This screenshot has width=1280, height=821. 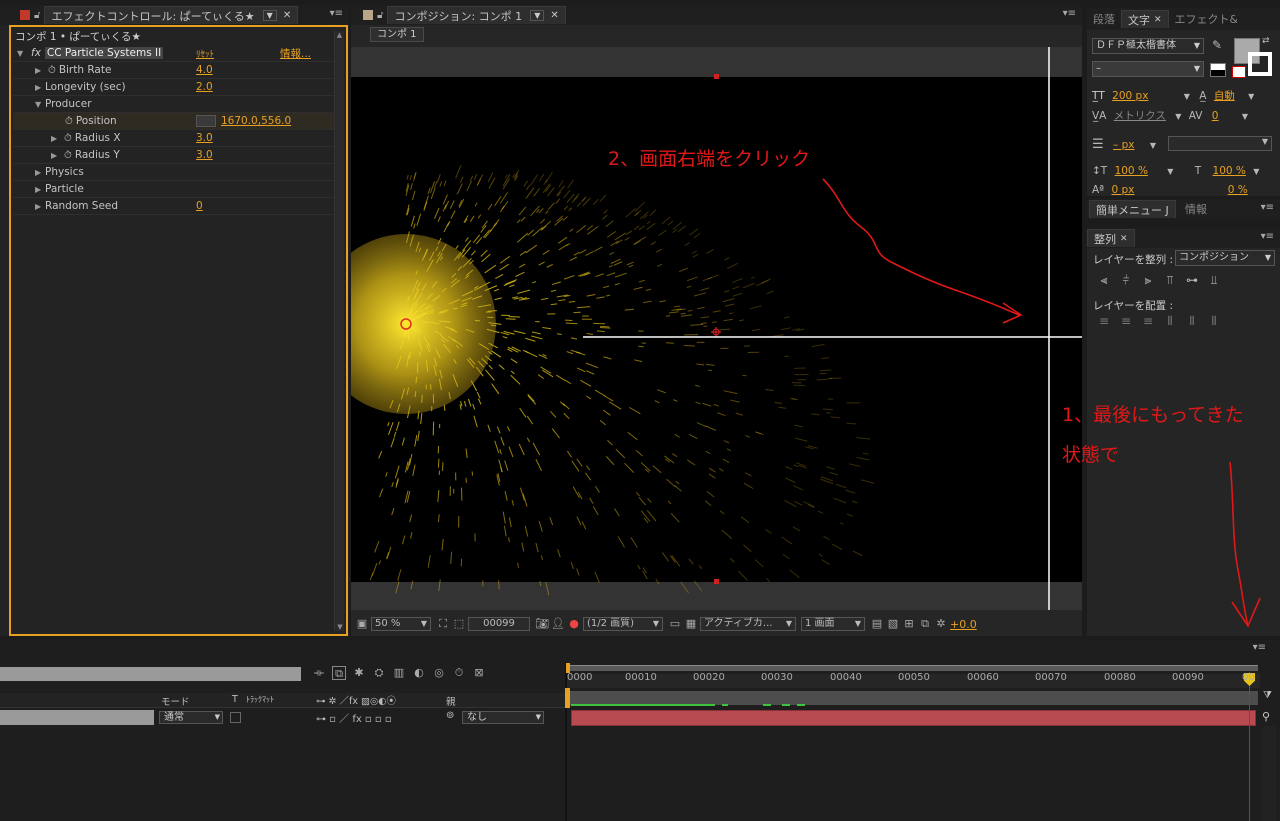 What do you see at coordinates (1131, 171) in the screenshot?
I see `vertical-scale-value: 100 %` at bounding box center [1131, 171].